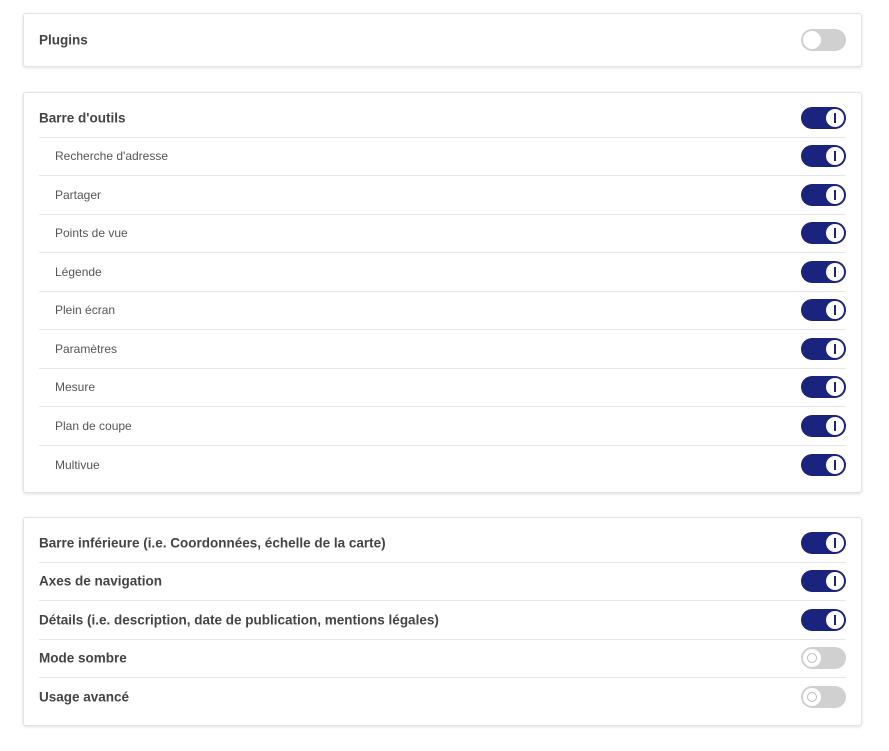 Image resolution: width=889 pixels, height=751 pixels. What do you see at coordinates (823, 310) in the screenshot?
I see `fullscreen-toggle` at bounding box center [823, 310].